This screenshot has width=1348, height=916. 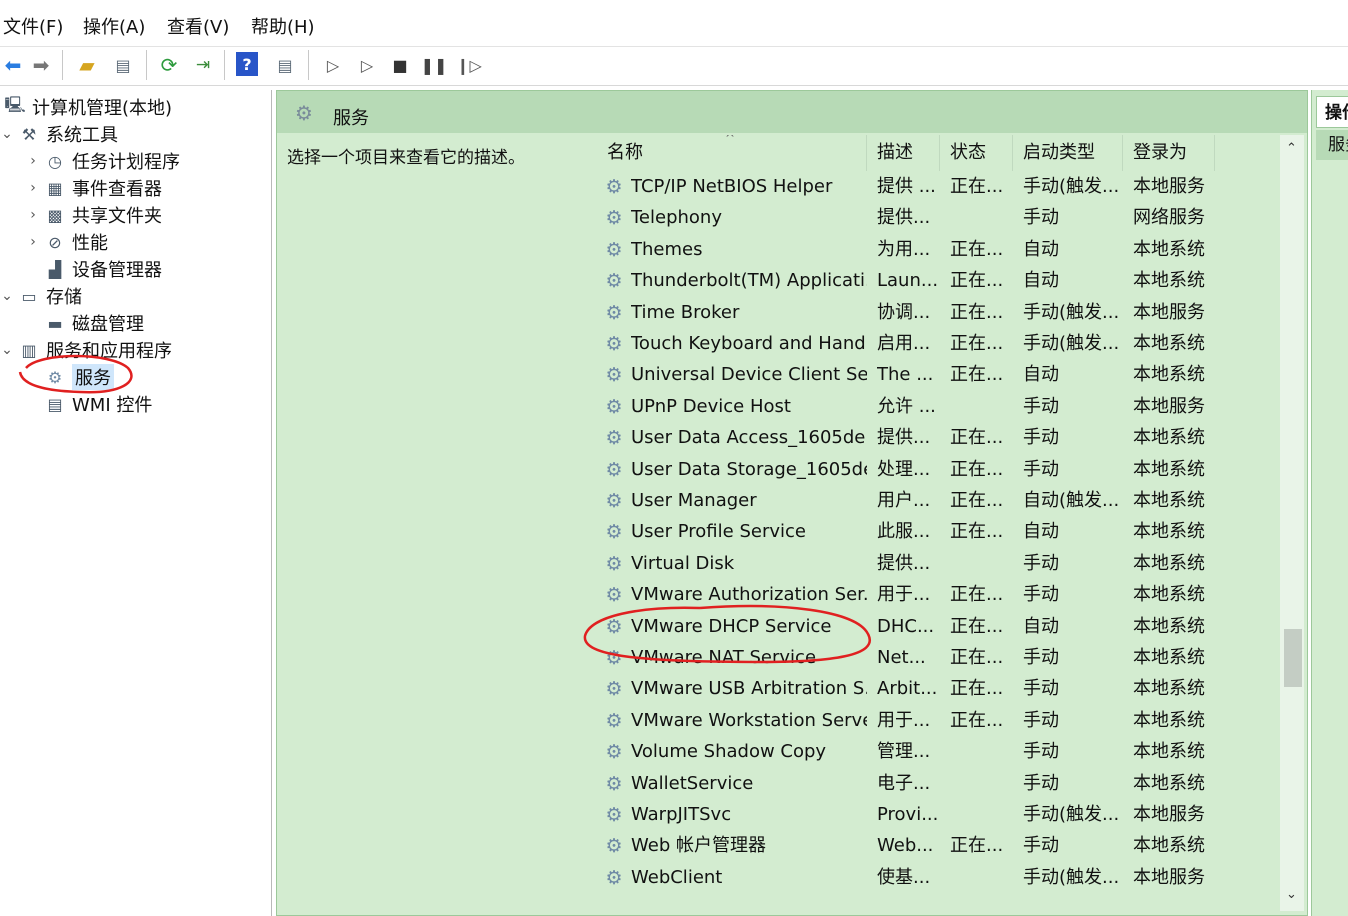 What do you see at coordinates (1292, 523) in the screenshot?
I see `vertical-scrollbar: ⌃ ⌄` at bounding box center [1292, 523].